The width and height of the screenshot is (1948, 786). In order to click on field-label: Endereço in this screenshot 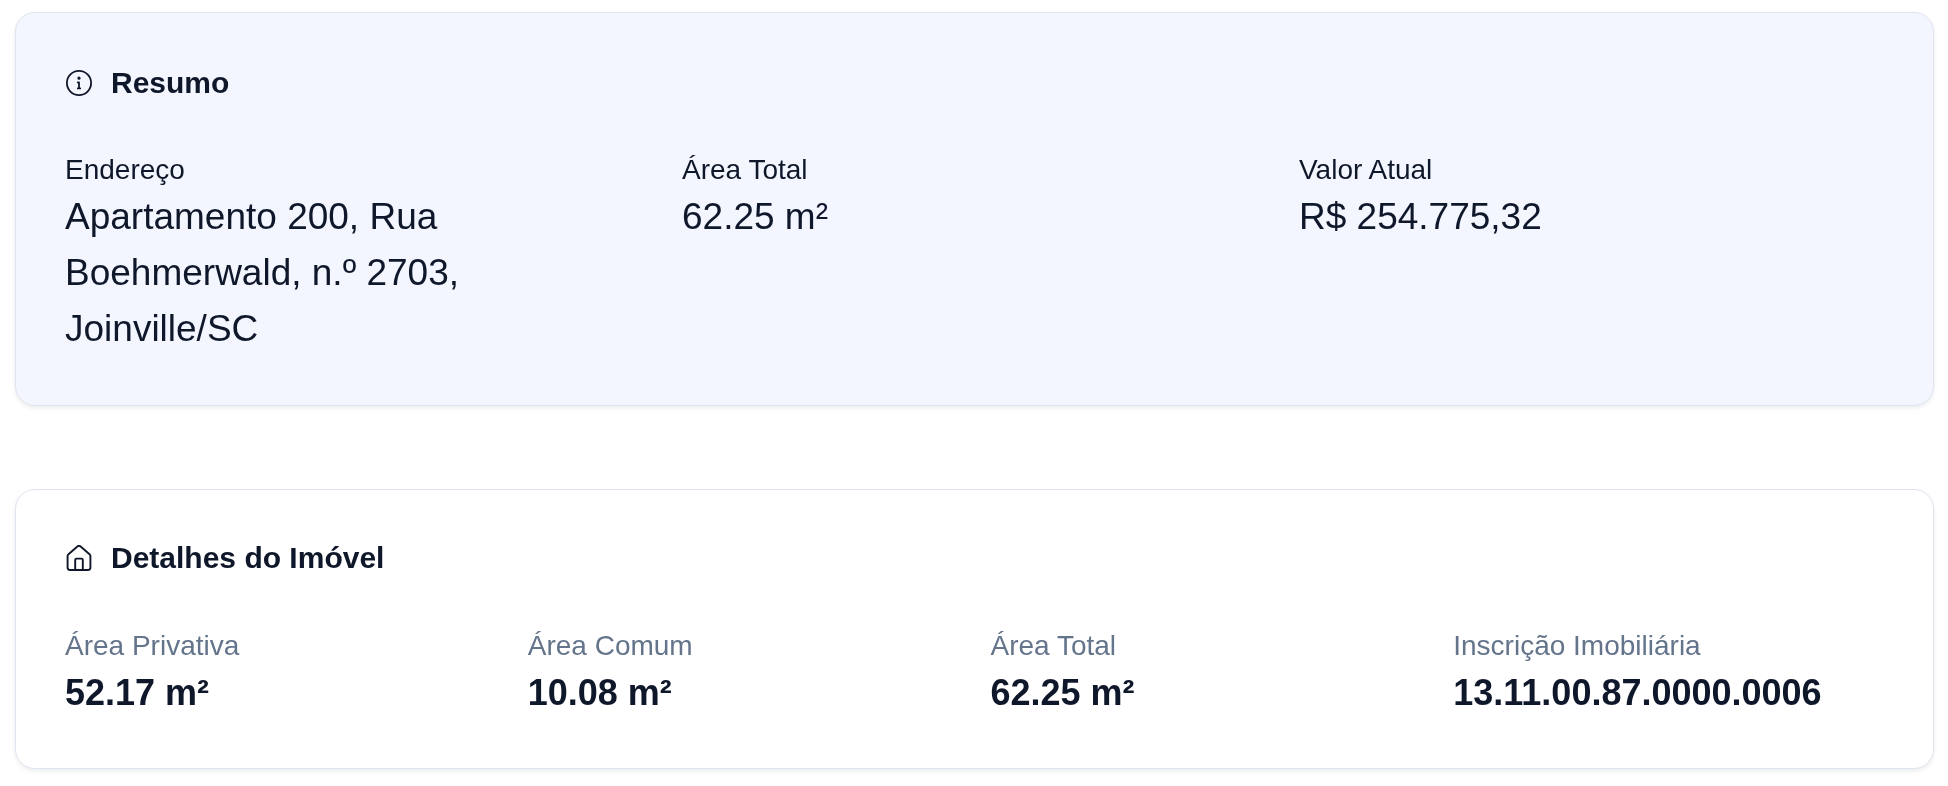, I will do `click(125, 170)`.